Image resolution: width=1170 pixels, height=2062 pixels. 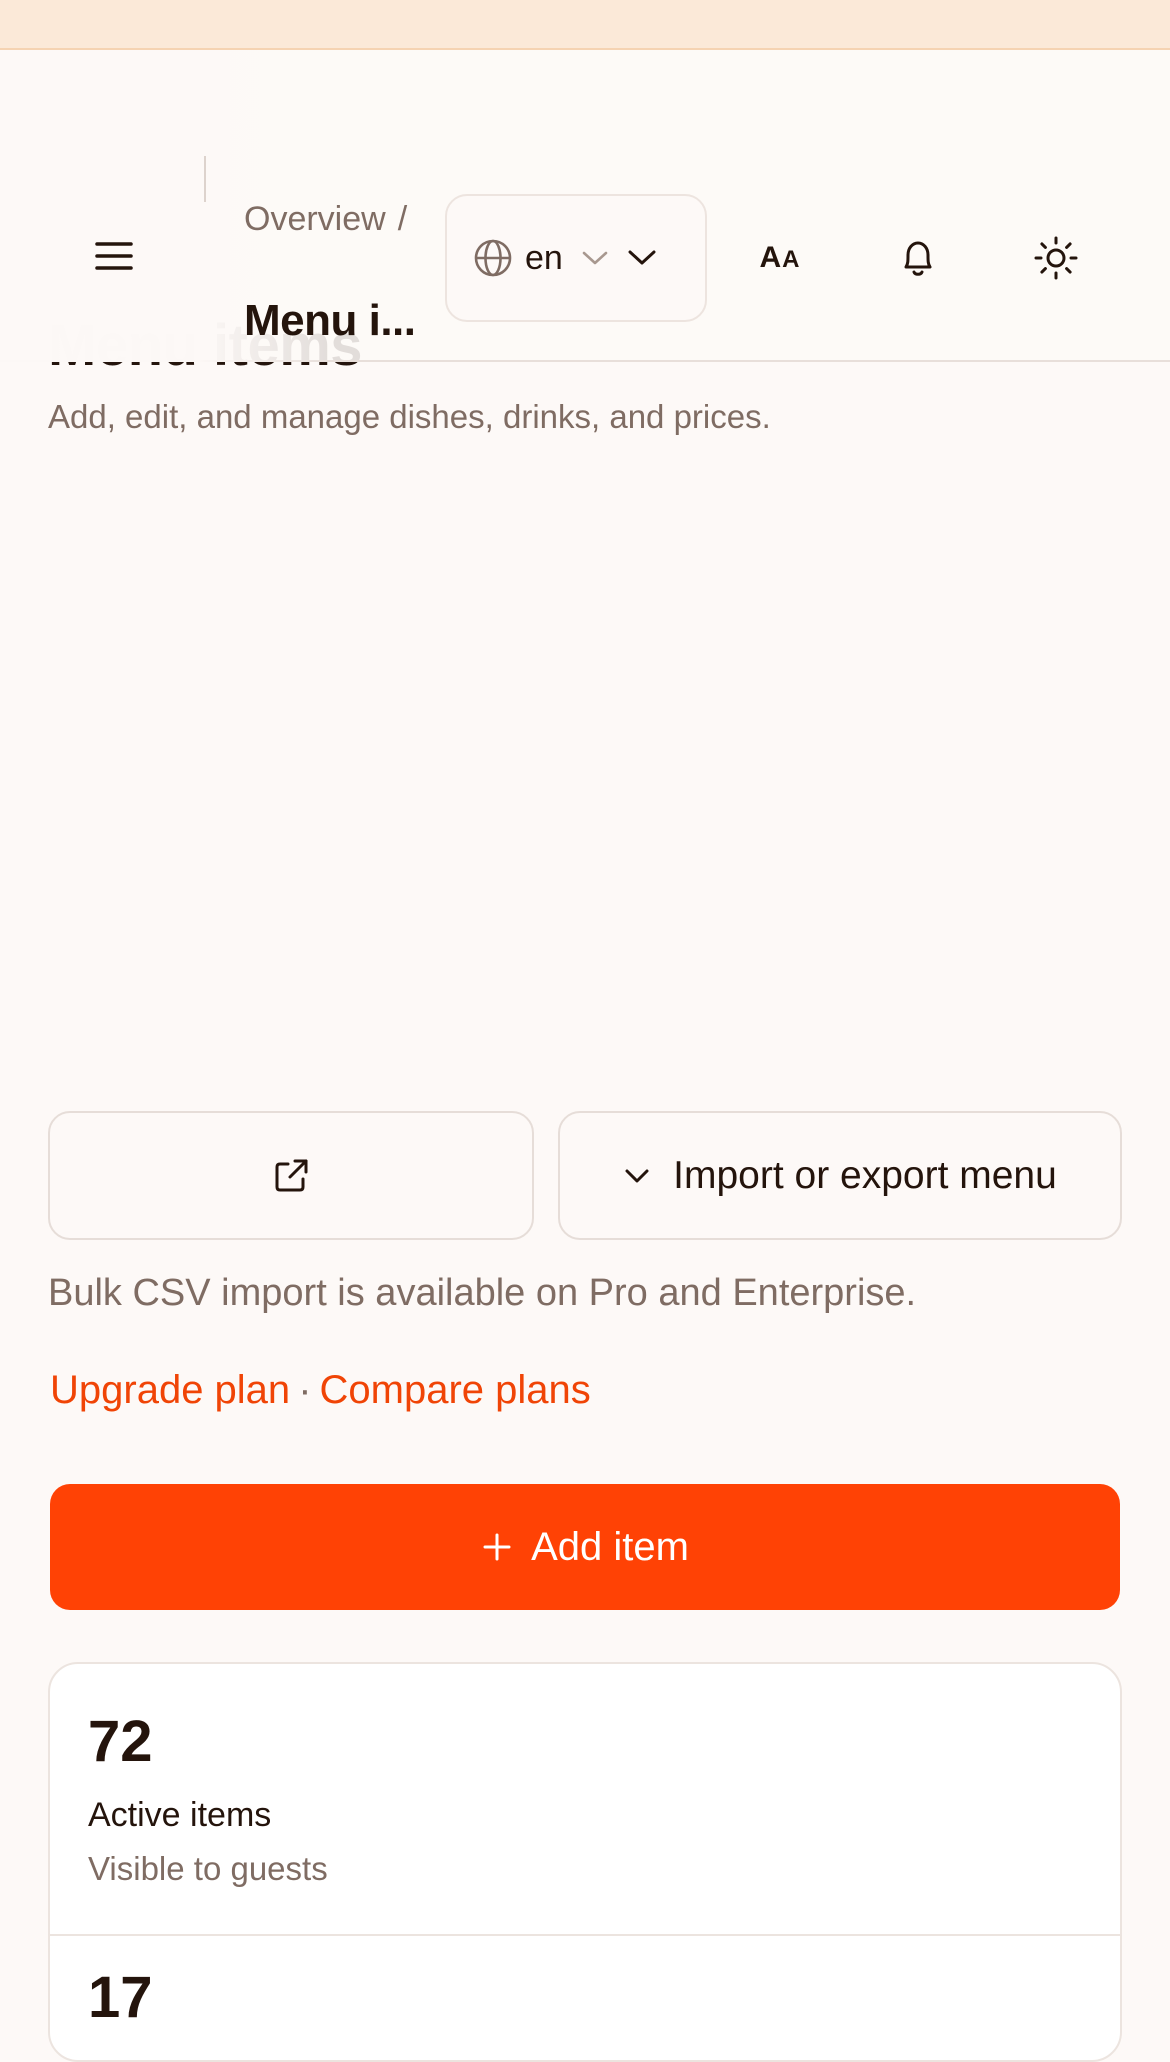 I want to click on breadcrumb: Overview /, so click(x=325, y=219).